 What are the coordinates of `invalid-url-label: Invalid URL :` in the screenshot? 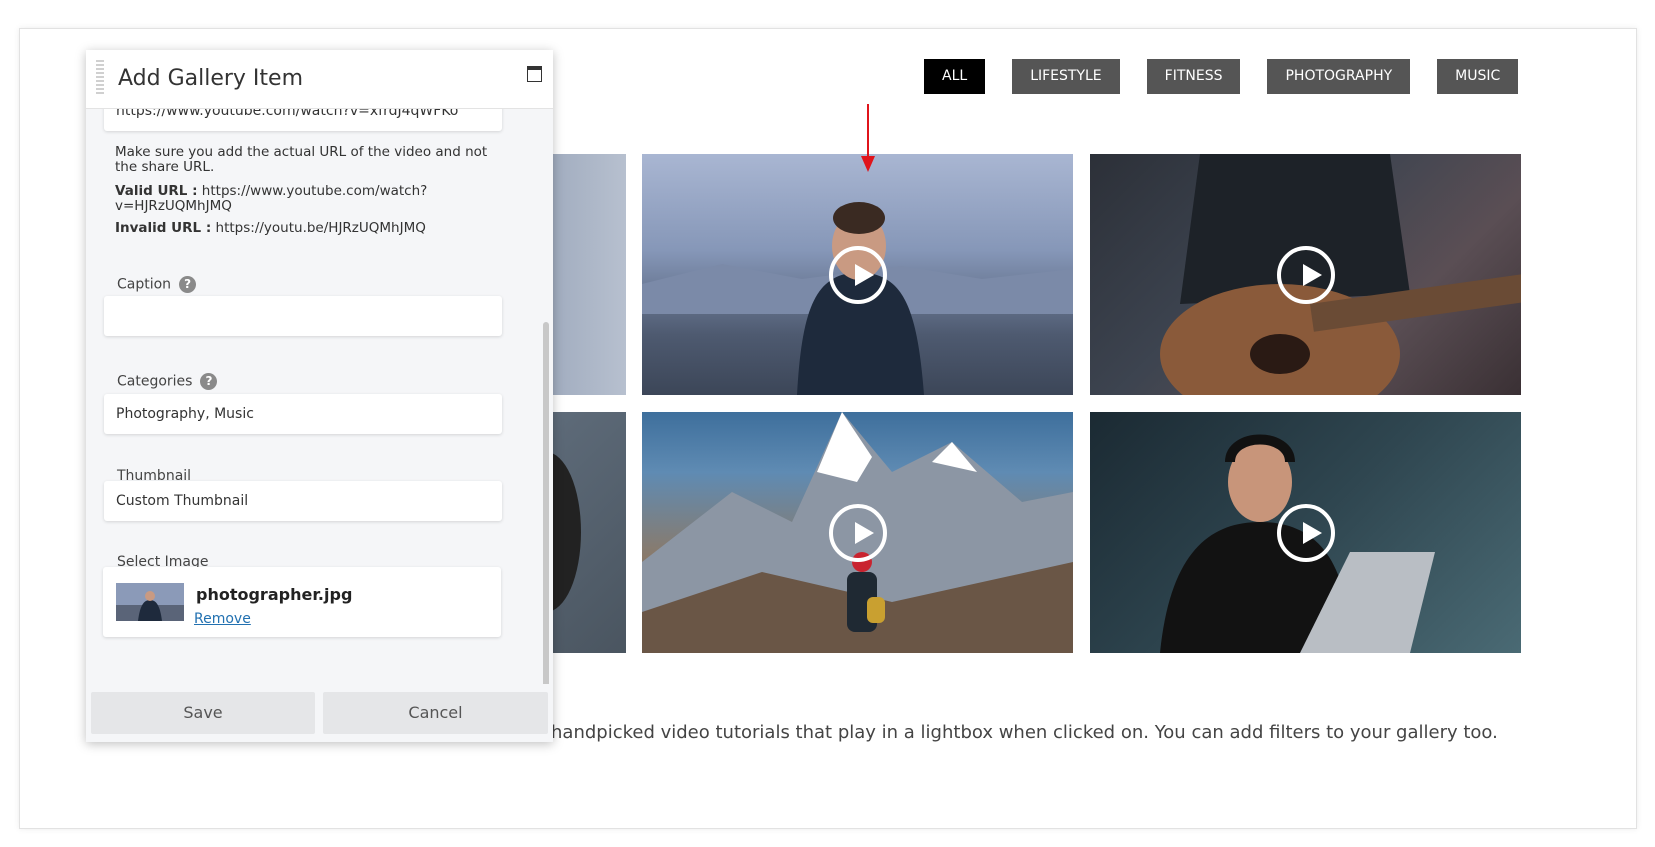 It's located at (163, 228).